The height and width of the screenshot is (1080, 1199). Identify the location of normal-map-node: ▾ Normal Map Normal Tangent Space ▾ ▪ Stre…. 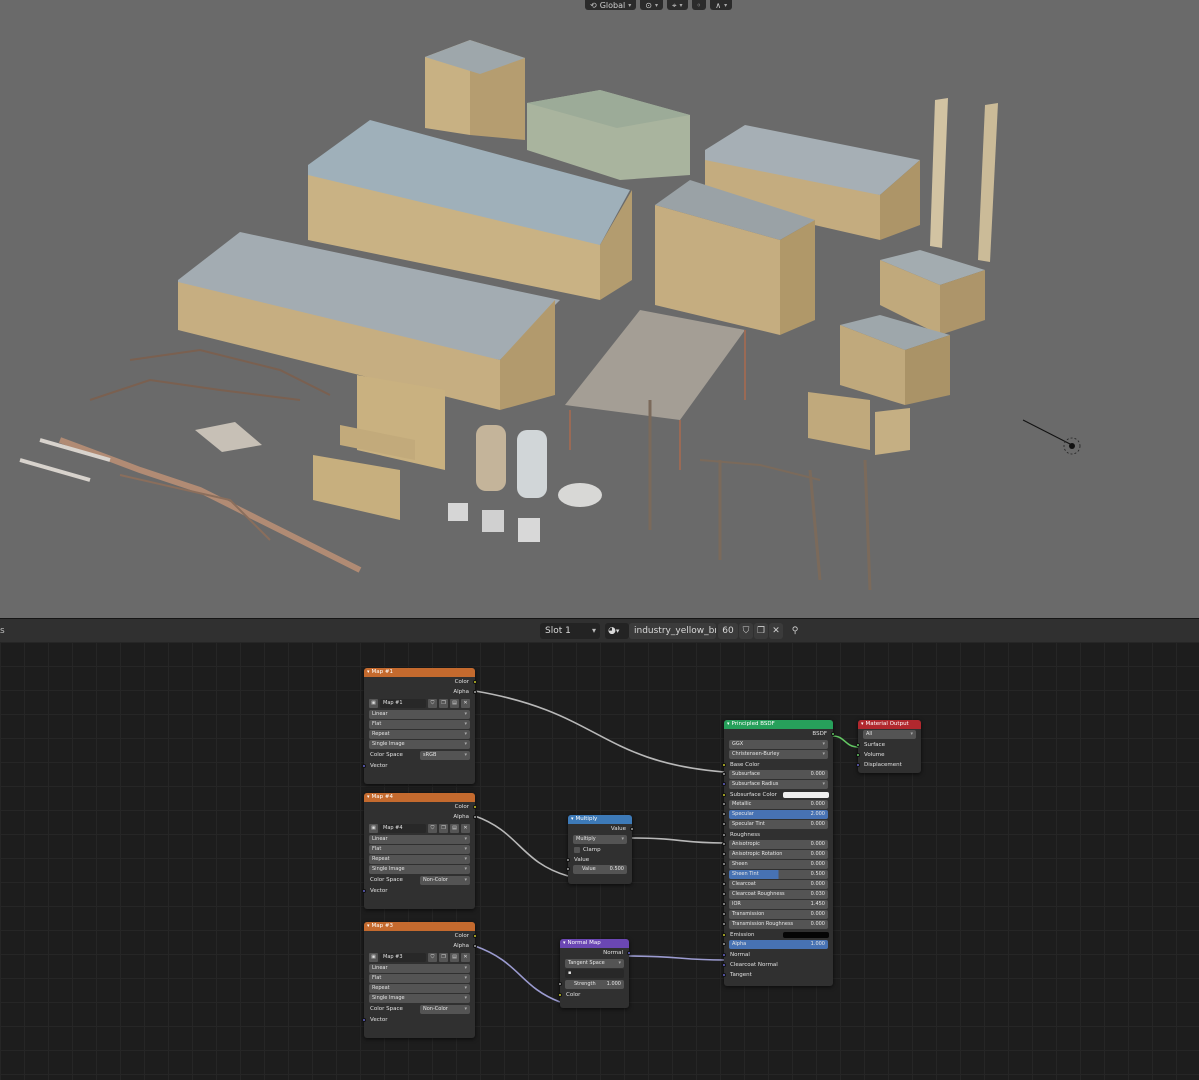
(594, 973).